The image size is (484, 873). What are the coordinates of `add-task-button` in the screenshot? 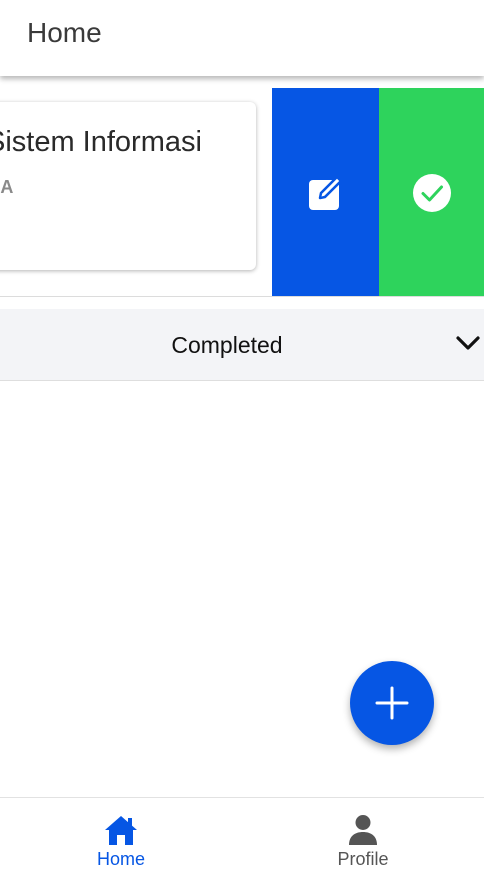 It's located at (392, 703).